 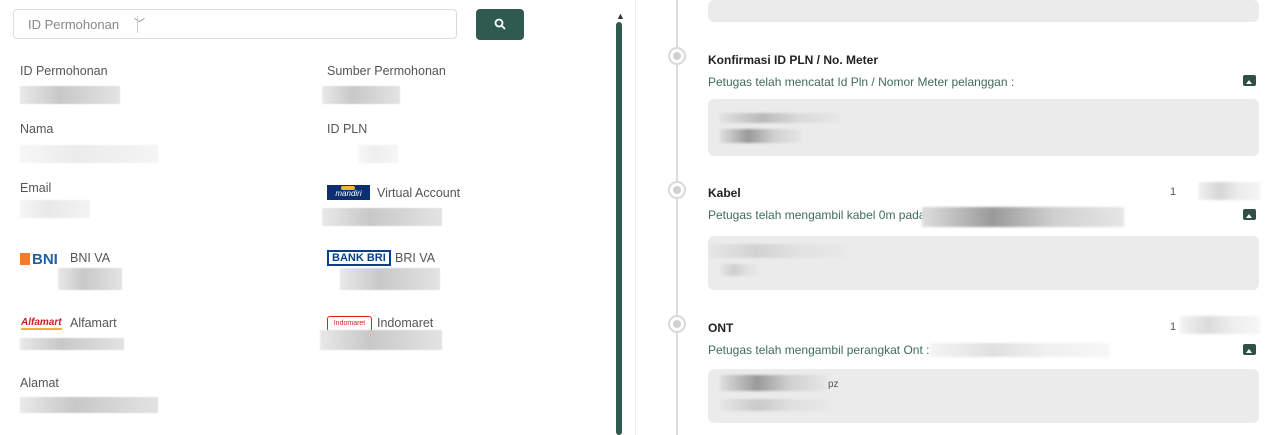 What do you see at coordinates (348, 192) in the screenshot?
I see `mandiri-logo: mandiri` at bounding box center [348, 192].